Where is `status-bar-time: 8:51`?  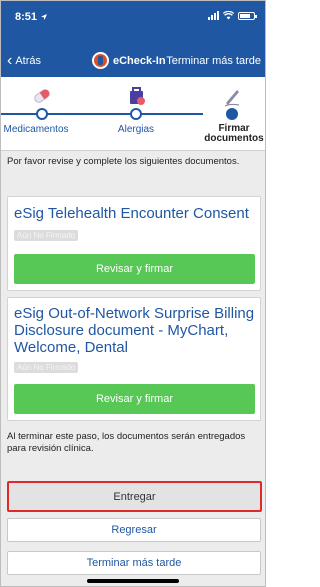 status-bar-time: 8:51 is located at coordinates (31, 17).